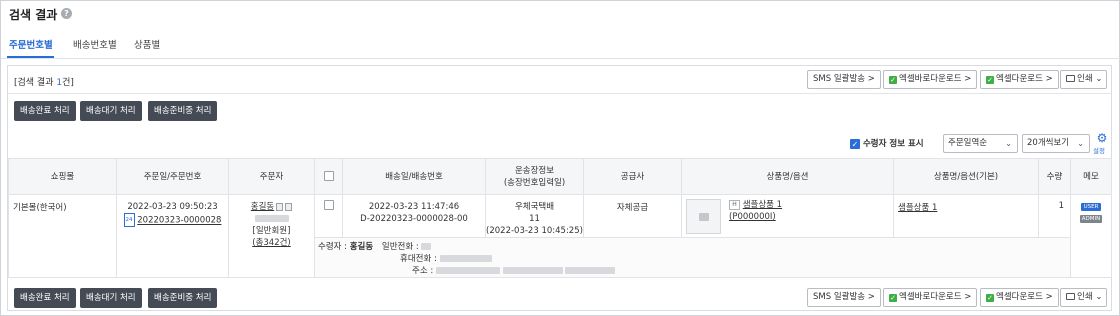 This screenshot has height=316, width=1120. Describe the element at coordinates (930, 297) in the screenshot. I see `excel-direct-download-button-bottom: ✓ 엑셀바로다운로드 >` at that location.